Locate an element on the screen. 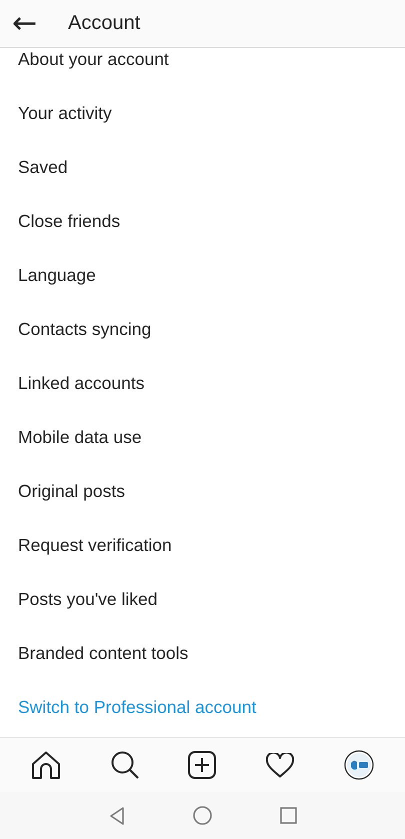 This screenshot has width=405, height=839. menu-item: Original posts is located at coordinates (202, 491).